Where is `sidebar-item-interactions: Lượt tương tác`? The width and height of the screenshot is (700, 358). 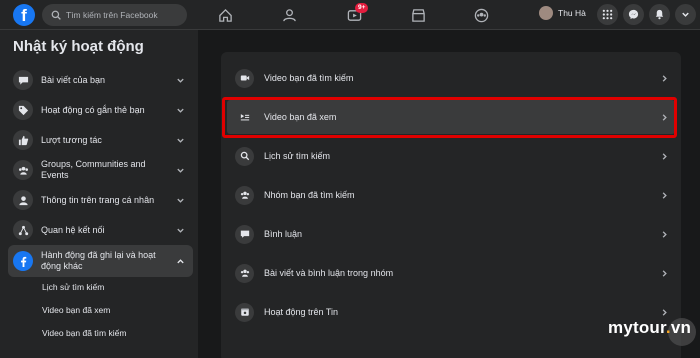
sidebar-item-interactions: Lượt tương tác is located at coordinates (100, 140).